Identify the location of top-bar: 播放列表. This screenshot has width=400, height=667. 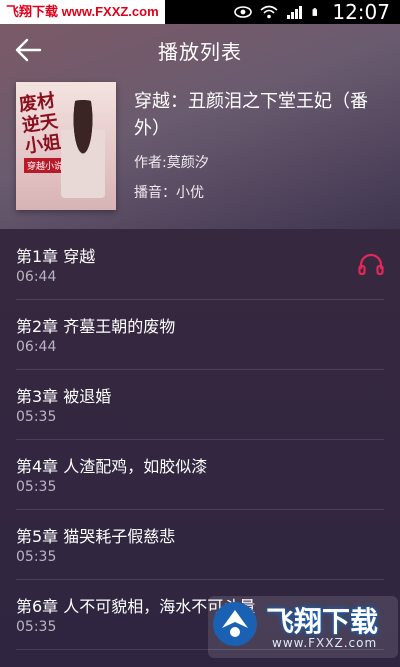
(200, 50).